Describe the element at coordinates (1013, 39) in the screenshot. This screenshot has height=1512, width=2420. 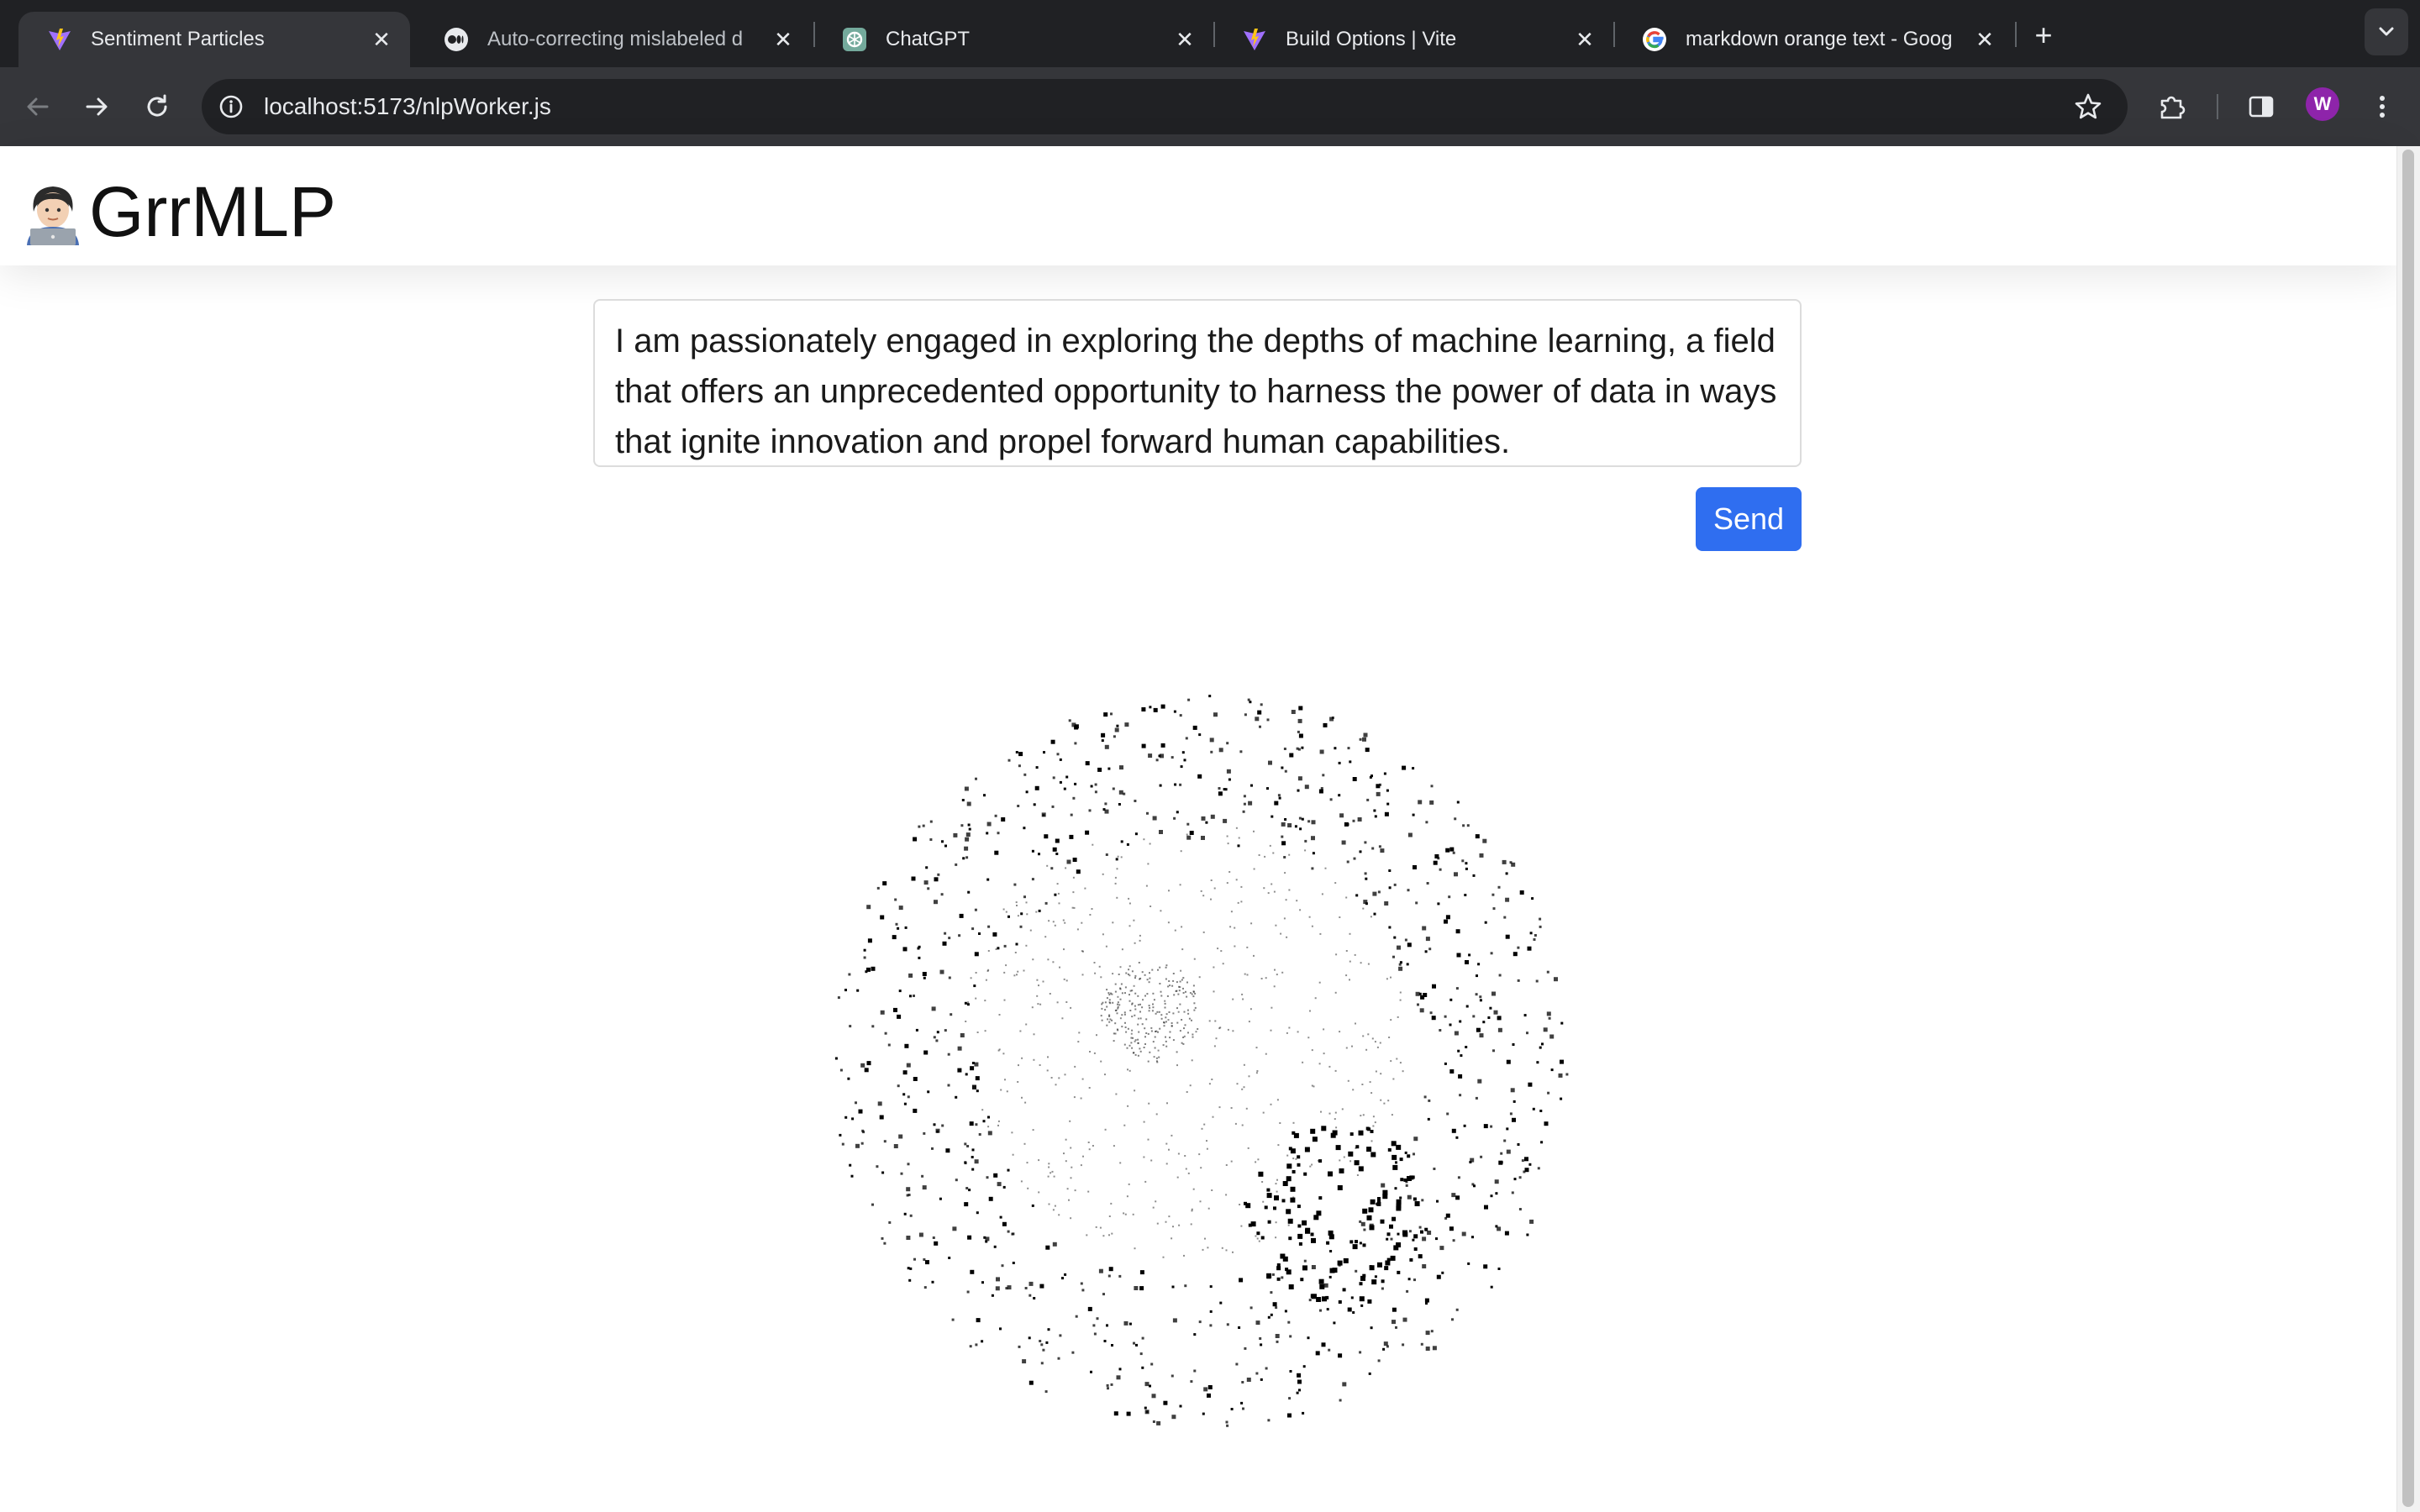
I see `tab-chatgpt: ChatGPT ✕` at that location.